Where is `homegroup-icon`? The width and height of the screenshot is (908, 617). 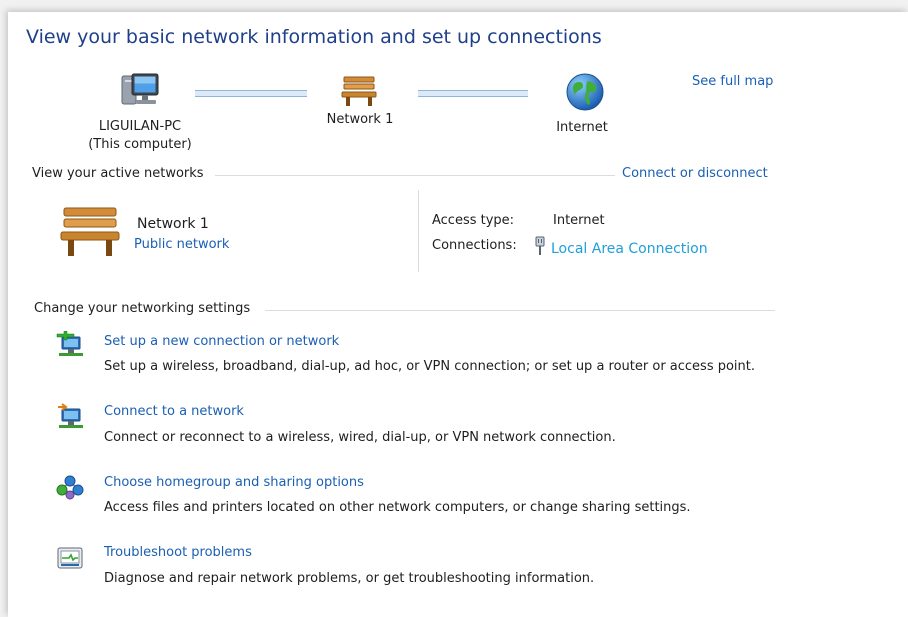 homegroup-icon is located at coordinates (70, 487).